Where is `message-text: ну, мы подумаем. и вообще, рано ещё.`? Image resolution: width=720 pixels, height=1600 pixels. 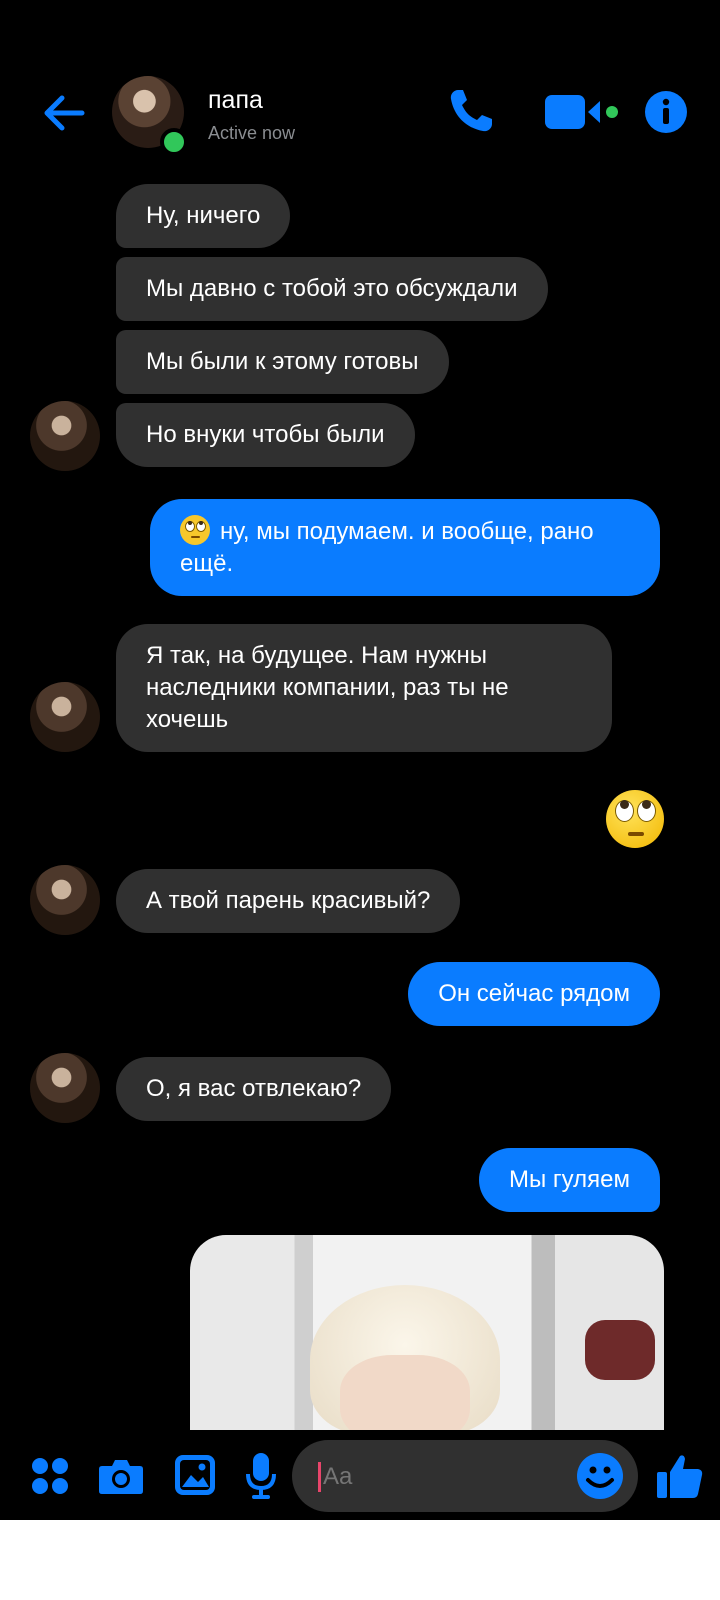
message-text: ну, мы подумаем. и вообще, рано ещё. is located at coordinates (387, 547).